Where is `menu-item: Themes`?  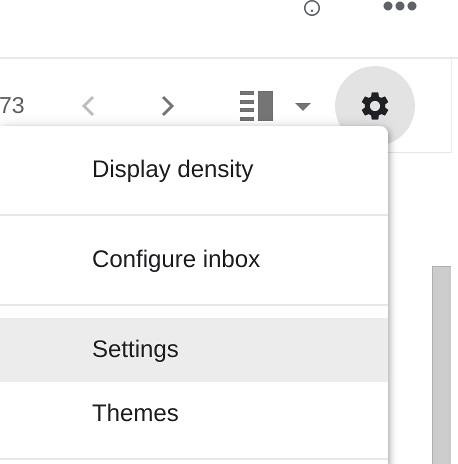 menu-item: Themes is located at coordinates (194, 414).